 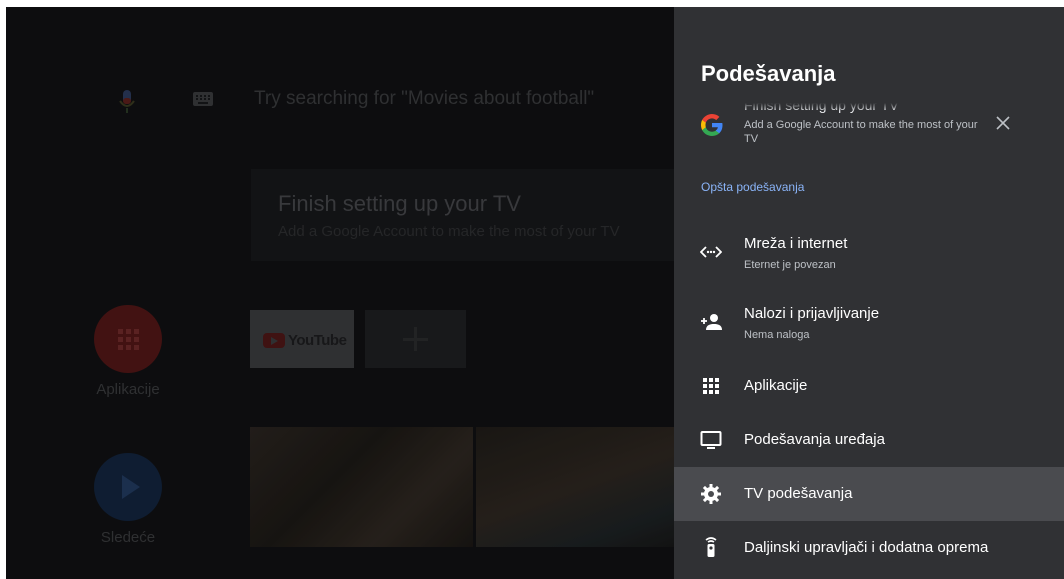 What do you see at coordinates (711, 322) in the screenshot?
I see `add-account-icon` at bounding box center [711, 322].